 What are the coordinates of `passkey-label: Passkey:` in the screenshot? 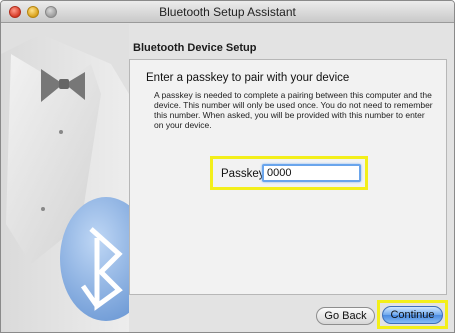 It's located at (244, 174).